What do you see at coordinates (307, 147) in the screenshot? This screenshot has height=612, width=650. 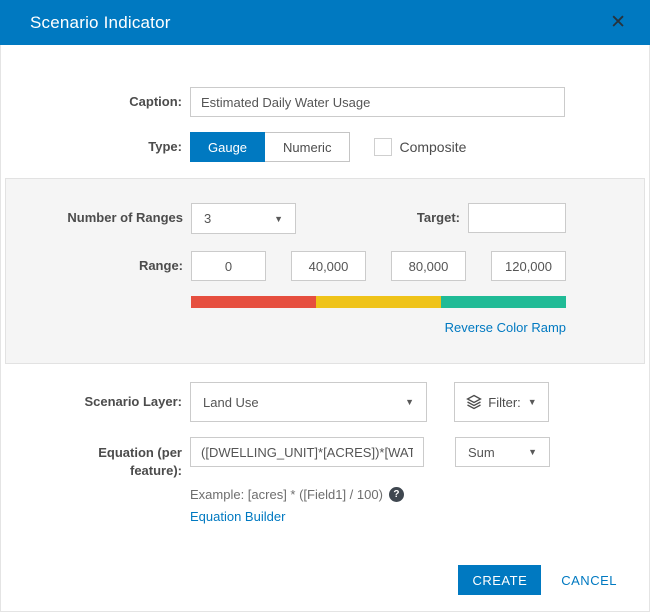 I see `type-option-numeric: Numeric` at bounding box center [307, 147].